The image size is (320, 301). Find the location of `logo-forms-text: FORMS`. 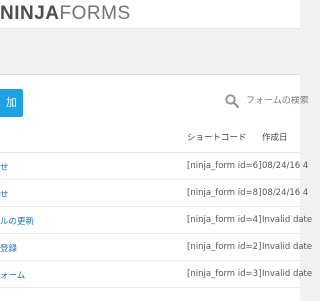

logo-forms-text: FORMS is located at coordinates (95, 13).